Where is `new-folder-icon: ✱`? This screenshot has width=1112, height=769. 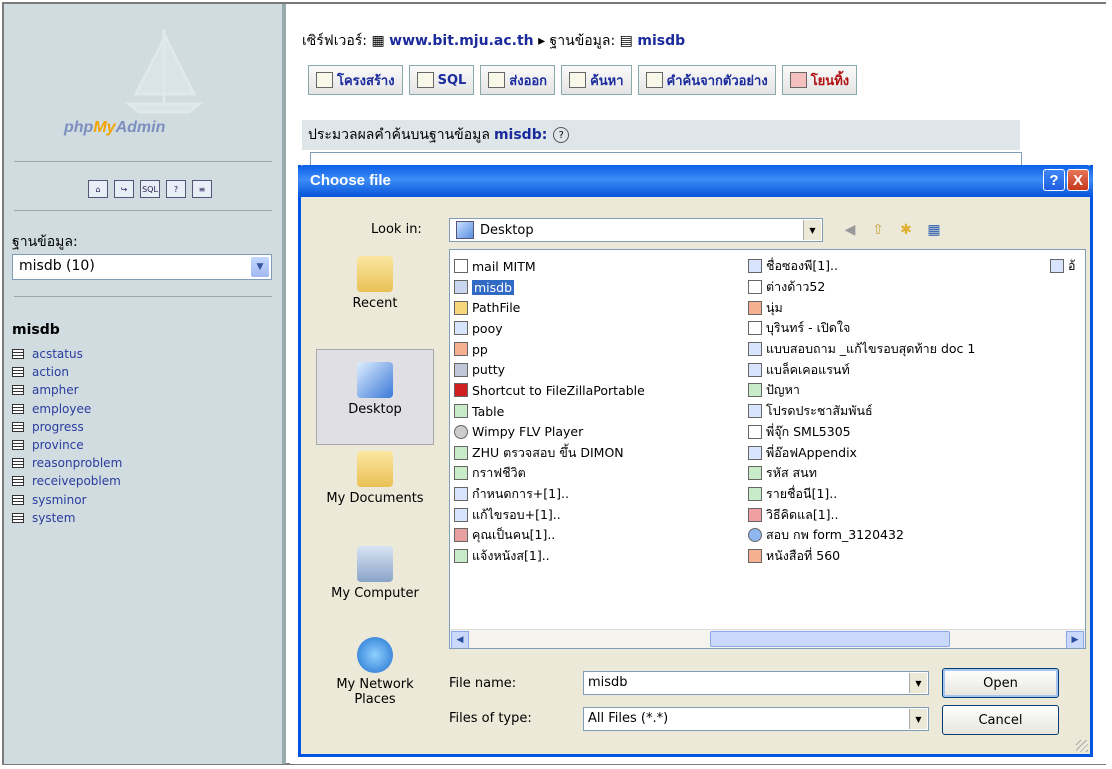
new-folder-icon: ✱ is located at coordinates (906, 230).